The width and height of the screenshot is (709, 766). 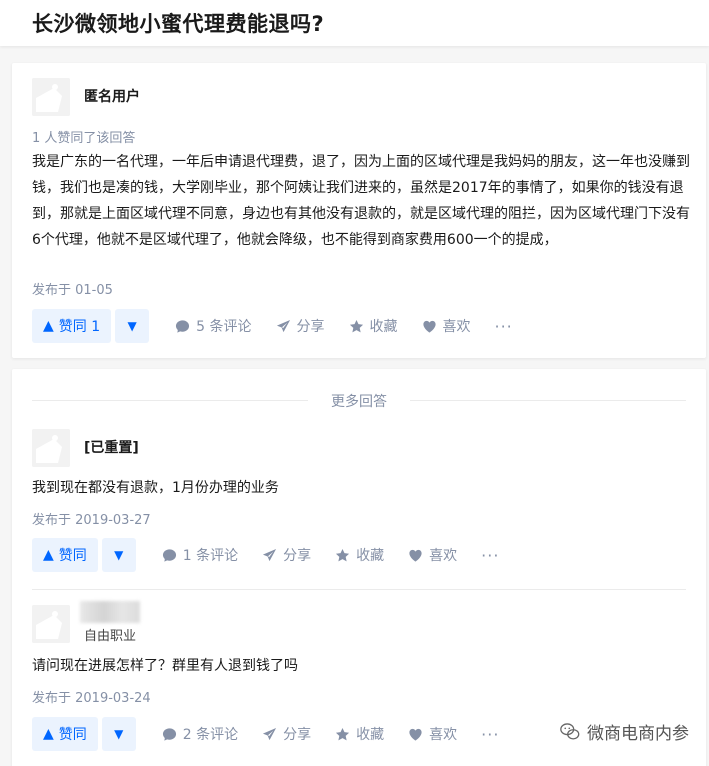 I want to click on comment-button: 1 条评论, so click(x=200, y=555).